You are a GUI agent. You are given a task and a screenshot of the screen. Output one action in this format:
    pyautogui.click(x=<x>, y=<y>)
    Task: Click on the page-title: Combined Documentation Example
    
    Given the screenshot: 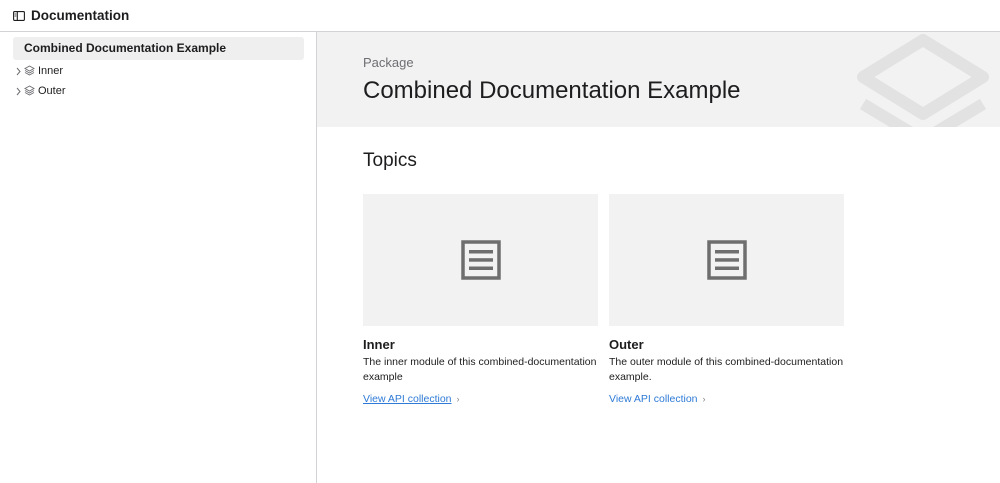 What is the action you would take?
    pyautogui.click(x=552, y=90)
    